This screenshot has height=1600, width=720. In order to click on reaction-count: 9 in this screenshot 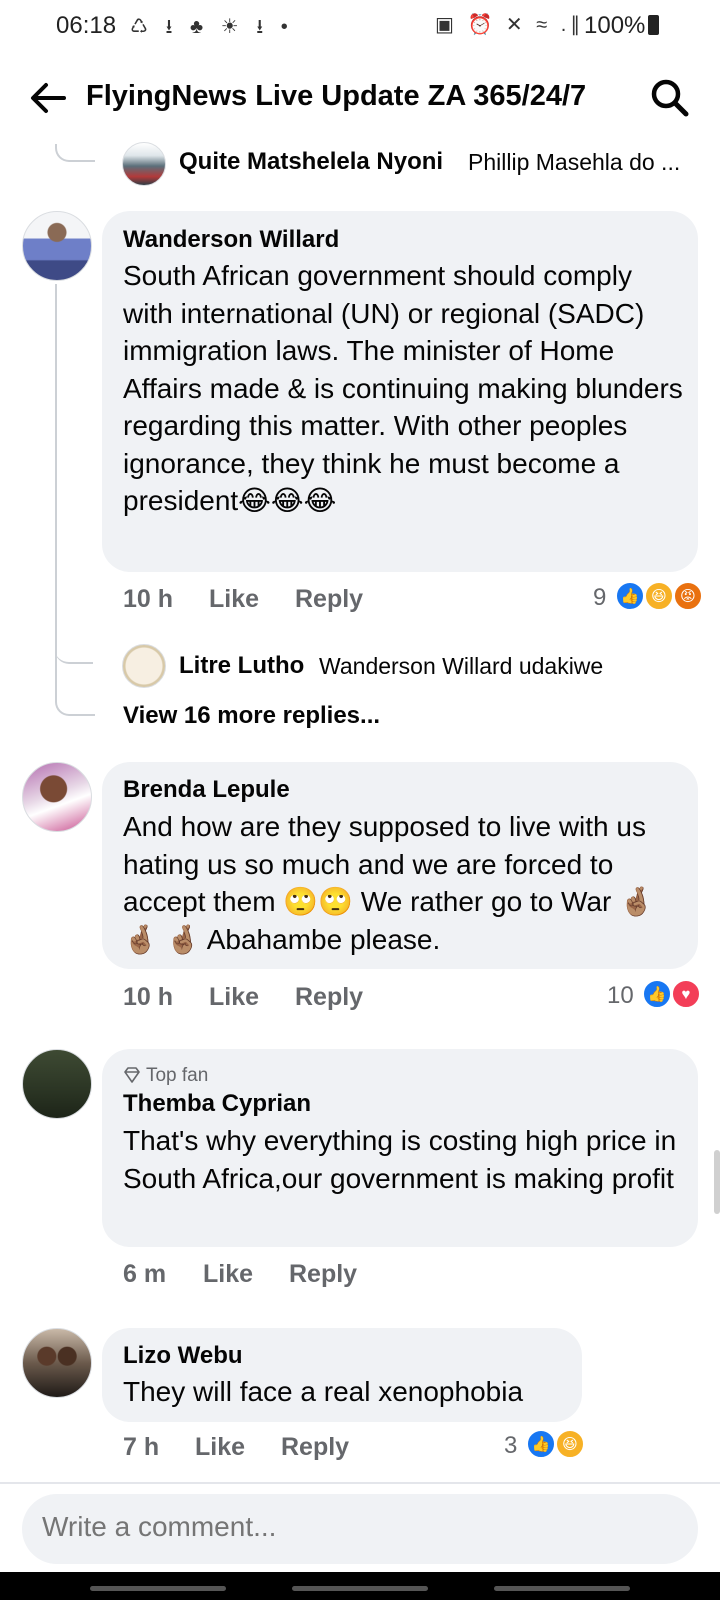, I will do `click(599, 598)`.